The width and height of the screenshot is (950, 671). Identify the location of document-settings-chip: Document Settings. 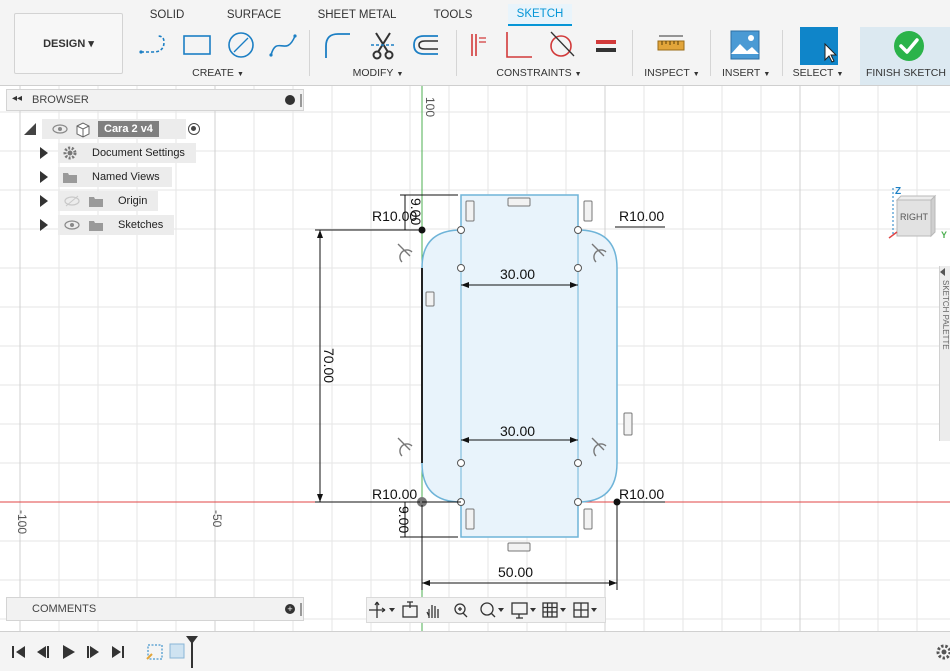
(127, 153).